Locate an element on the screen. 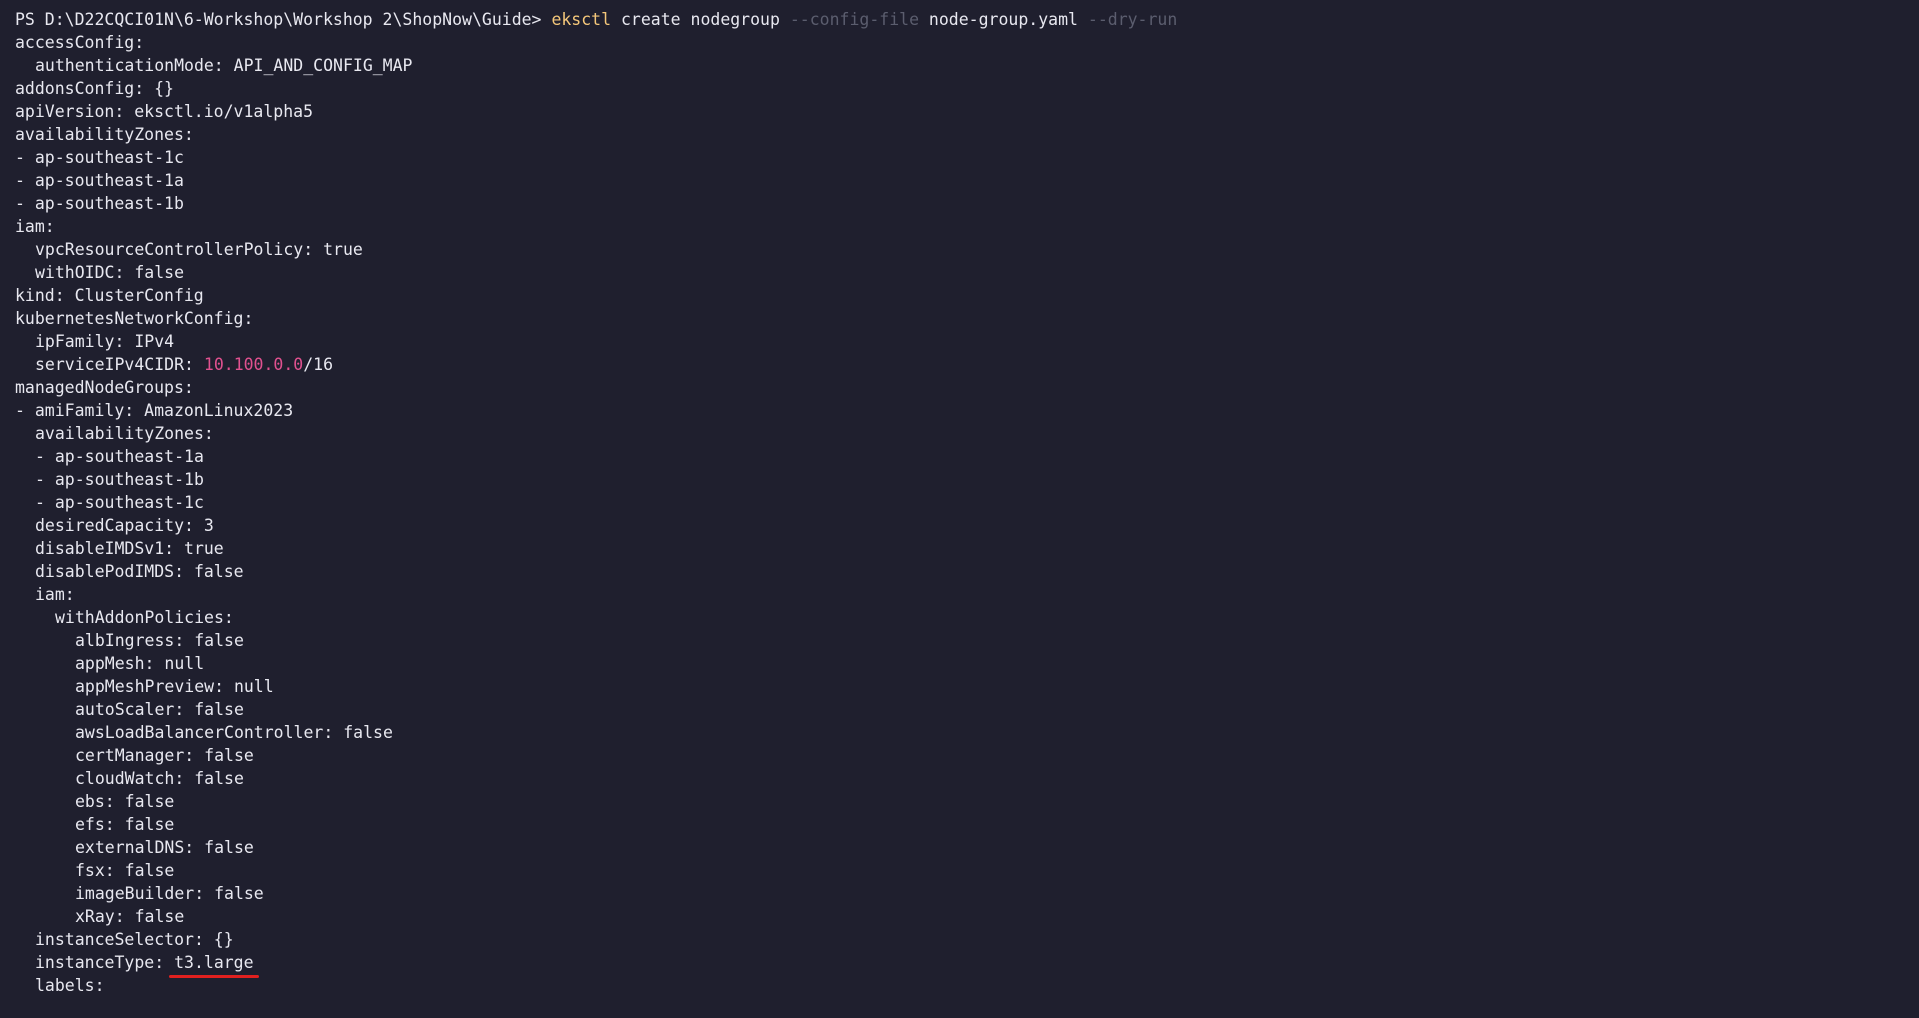 This screenshot has width=1919, height=1018. output-line: appMeshPreview: null is located at coordinates (174, 686).